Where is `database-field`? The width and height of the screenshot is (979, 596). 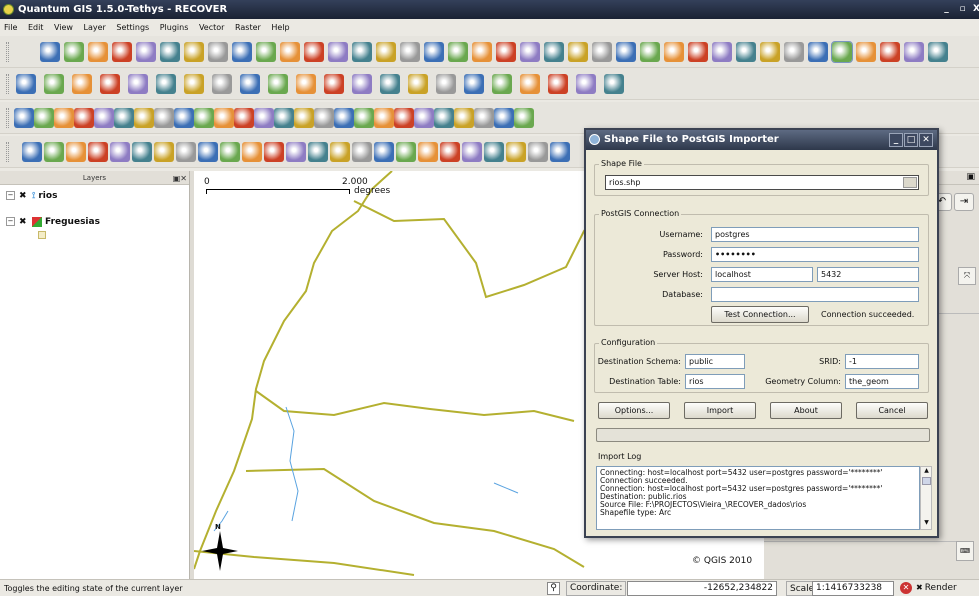 database-field is located at coordinates (815, 294).